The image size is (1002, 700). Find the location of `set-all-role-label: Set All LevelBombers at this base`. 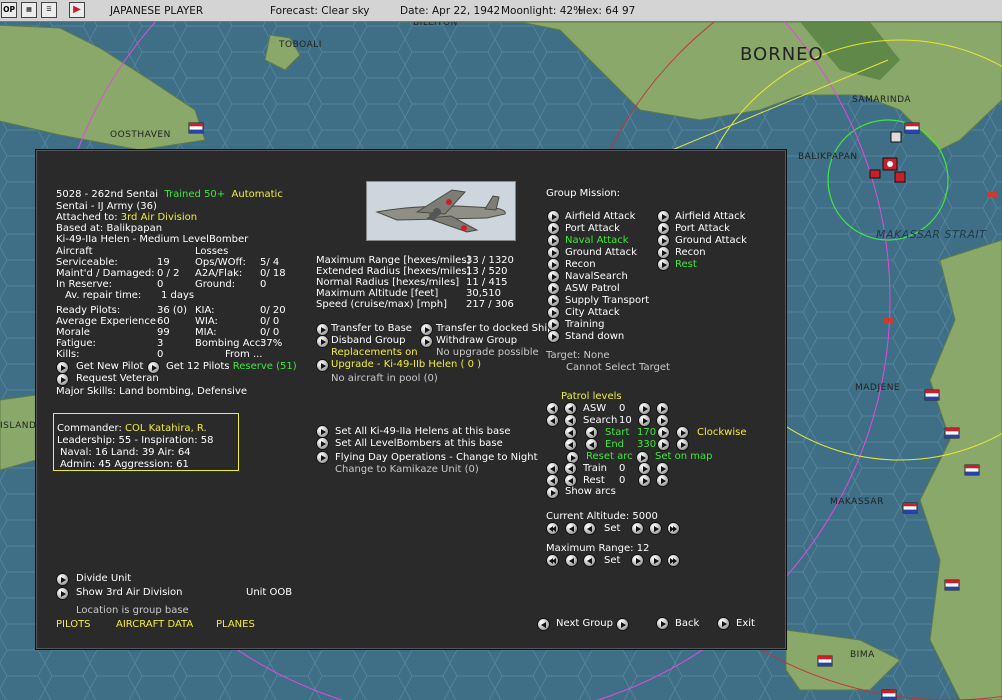

set-all-role-label: Set All LevelBombers at this base is located at coordinates (419, 444).